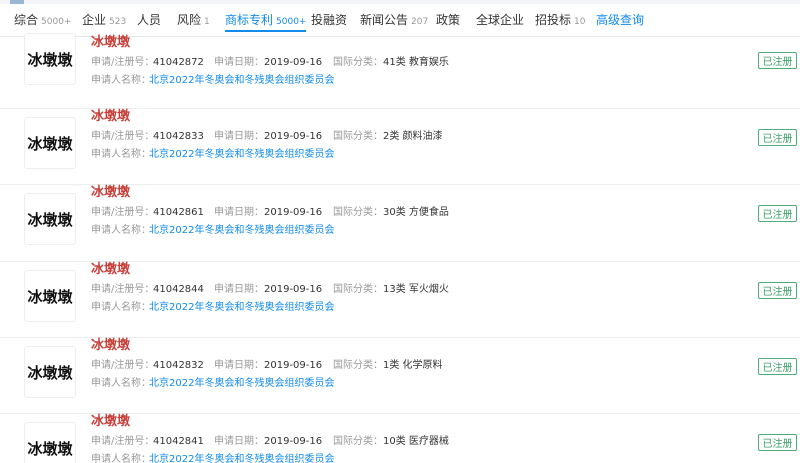  I want to click on tab-label: 人员, so click(149, 20).